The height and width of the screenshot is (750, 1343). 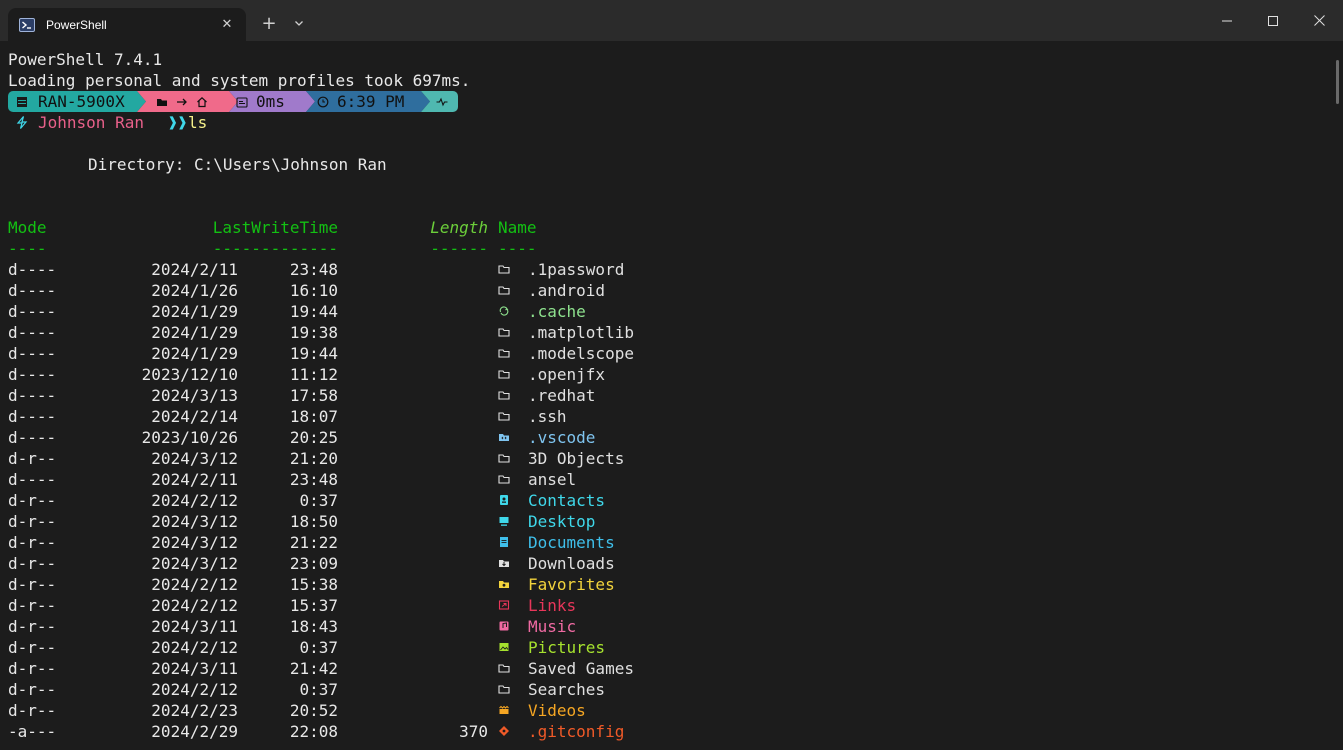 I want to click on entry-name: .cache, so click(x=557, y=311).